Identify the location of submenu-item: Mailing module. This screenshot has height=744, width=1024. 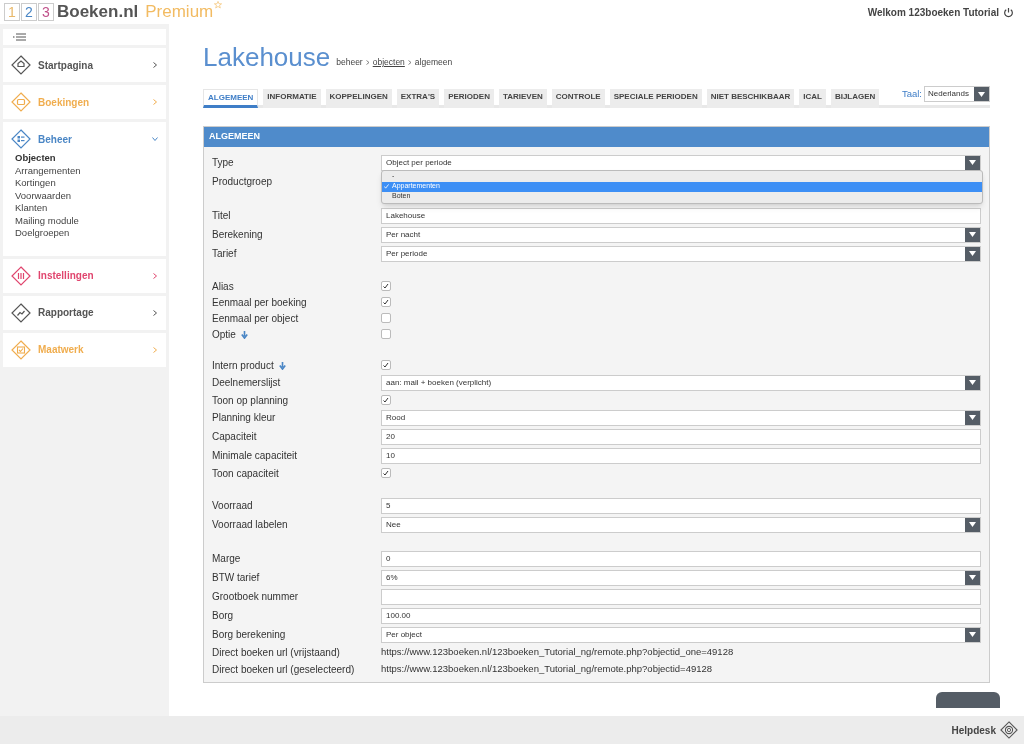
(86, 220).